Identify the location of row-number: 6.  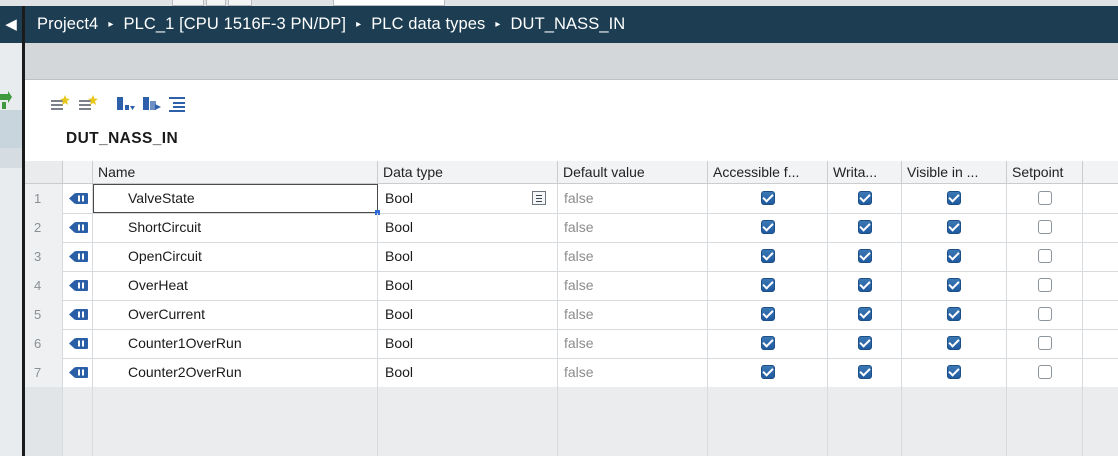
(44, 343).